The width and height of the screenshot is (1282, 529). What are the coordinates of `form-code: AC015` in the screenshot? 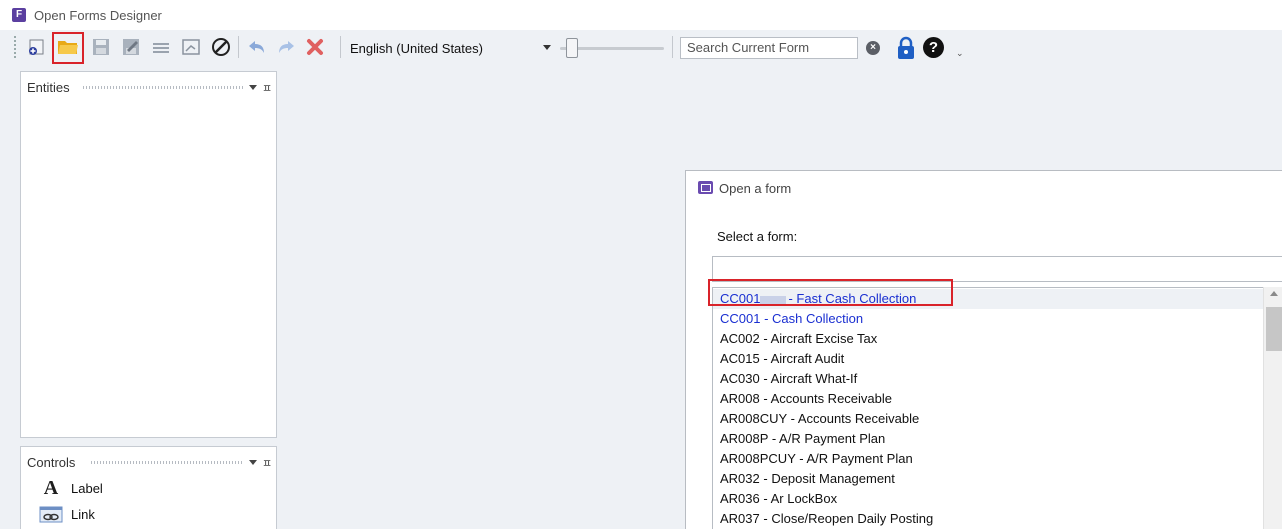 It's located at (740, 358).